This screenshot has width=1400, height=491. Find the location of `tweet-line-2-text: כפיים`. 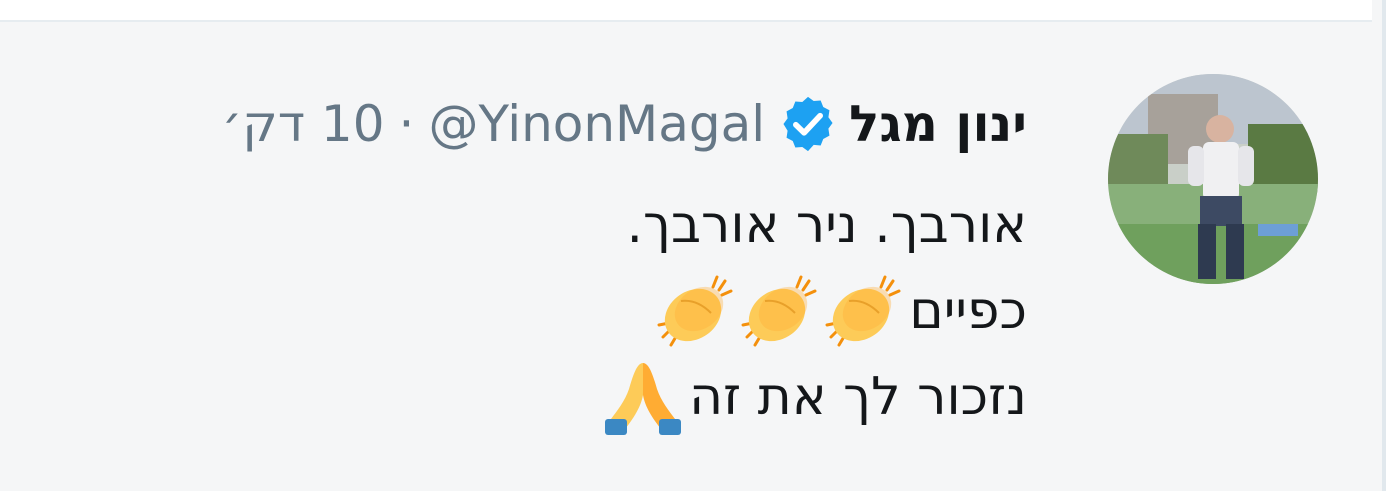

tweet-line-2-text: כפיים is located at coordinates (968, 311).